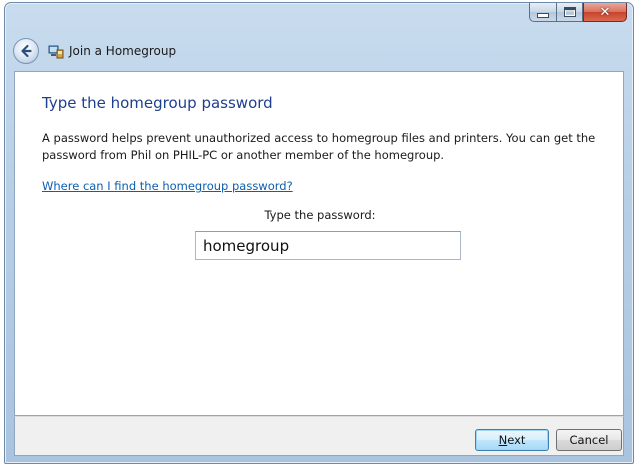 The height and width of the screenshot is (470, 640). Describe the element at coordinates (319, 436) in the screenshot. I see `button-bar: Next Cancel` at that location.